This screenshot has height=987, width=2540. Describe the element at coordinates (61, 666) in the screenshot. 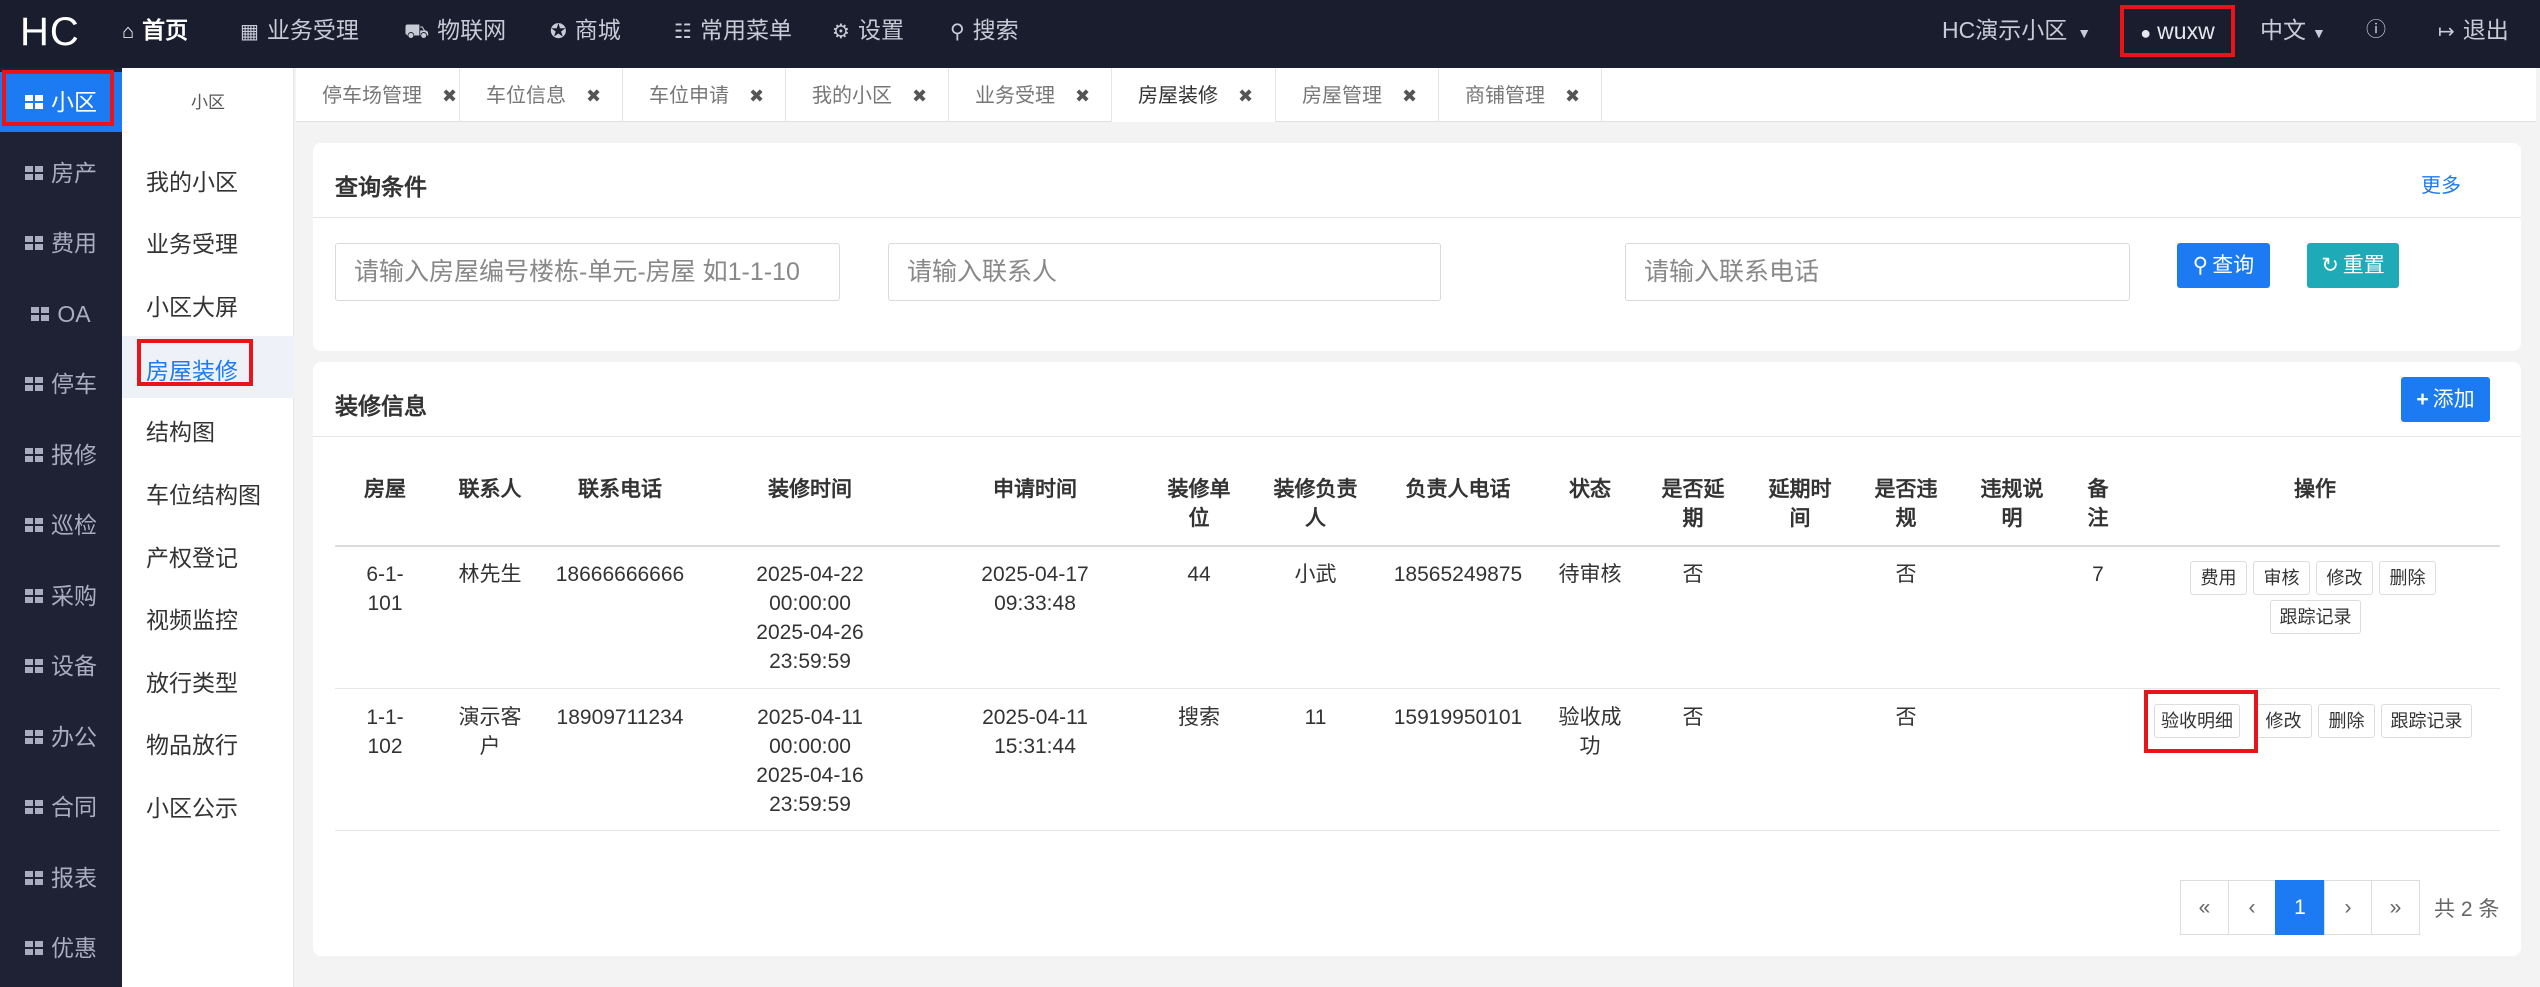

I see `sidebar-item-equipment: 设备` at that location.